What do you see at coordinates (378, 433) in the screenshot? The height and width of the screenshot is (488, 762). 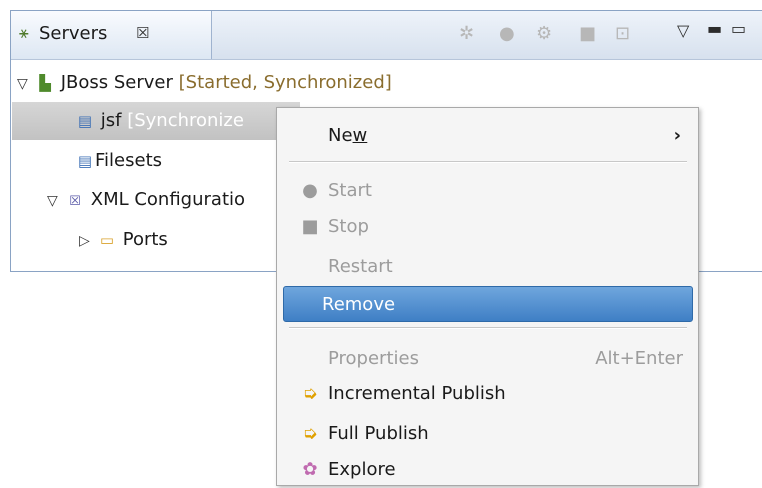 I see `menu-item-label: Full Publish` at bounding box center [378, 433].